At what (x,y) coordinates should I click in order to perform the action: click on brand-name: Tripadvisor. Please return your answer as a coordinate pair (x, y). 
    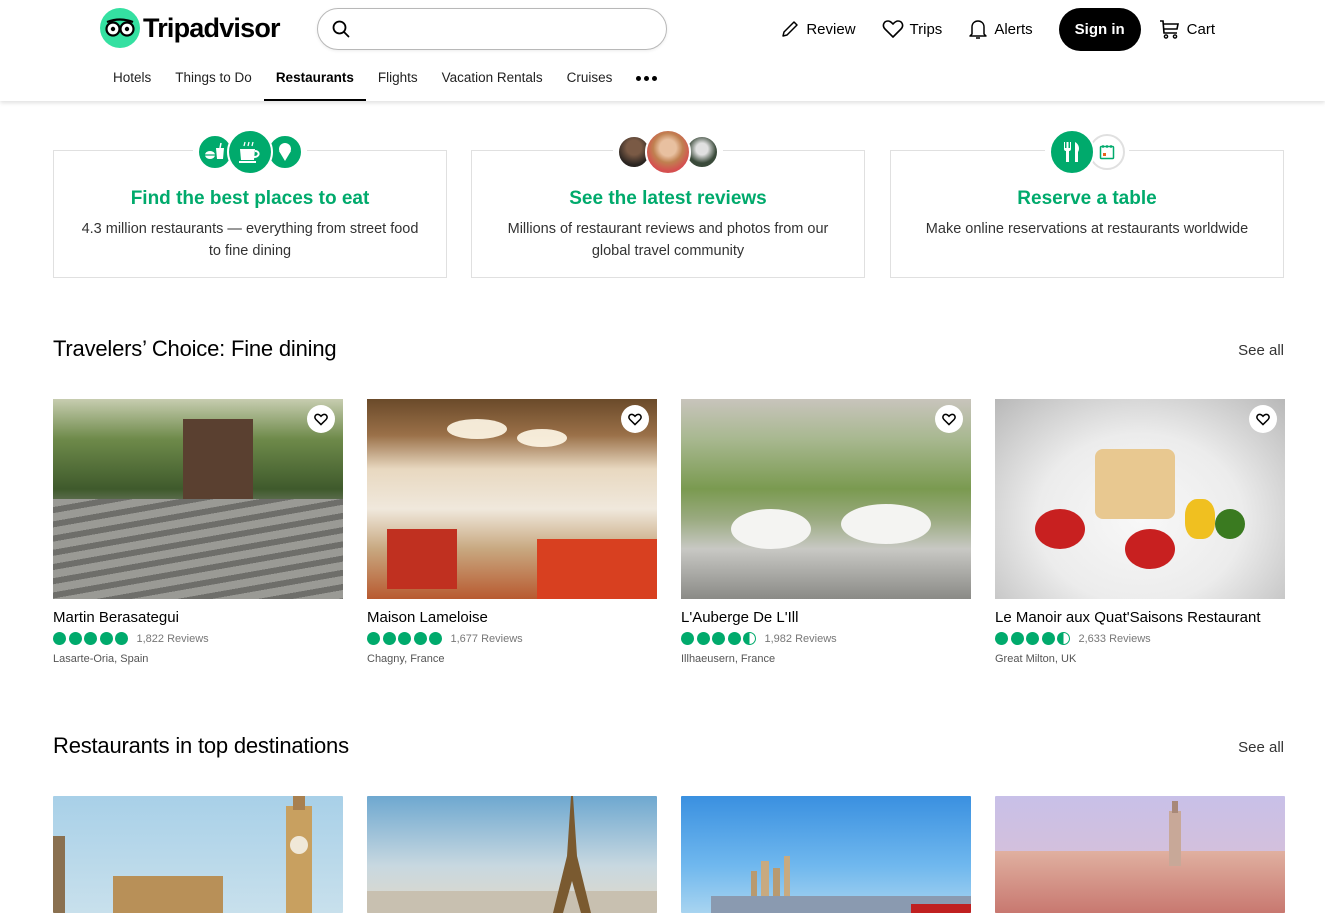
    Looking at the image, I should click on (212, 27).